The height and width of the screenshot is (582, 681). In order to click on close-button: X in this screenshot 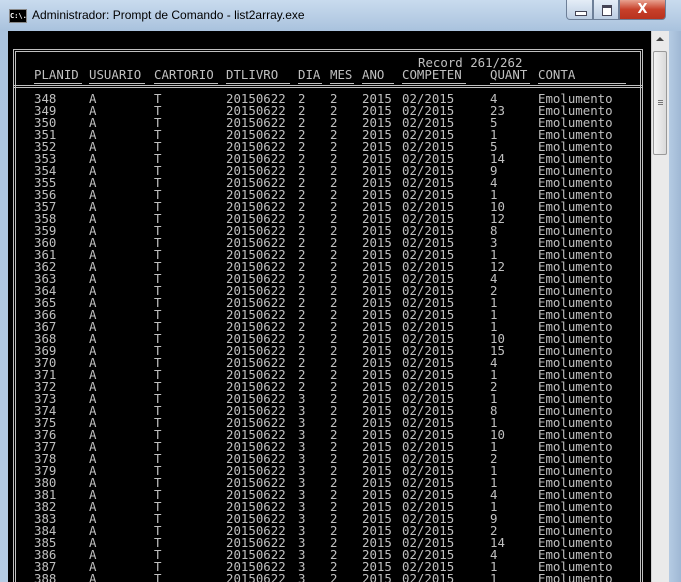, I will do `click(642, 10)`.